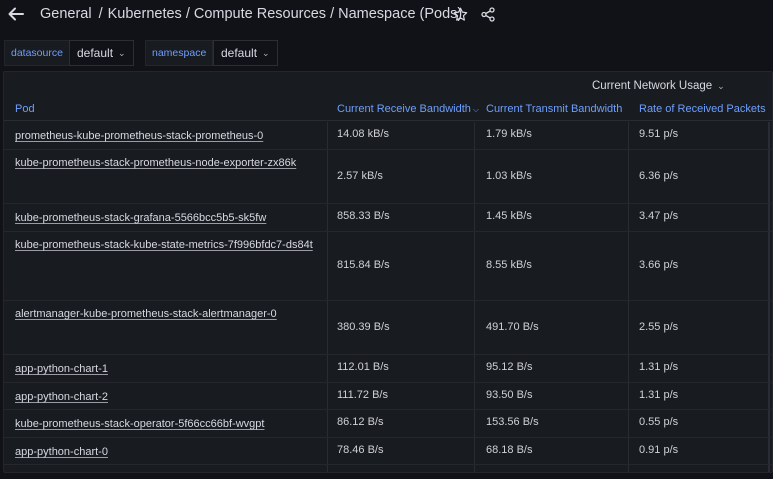 This screenshot has width=773, height=479. I want to click on transmit-bandwidth-value: 1.03 kB/s, so click(509, 176).